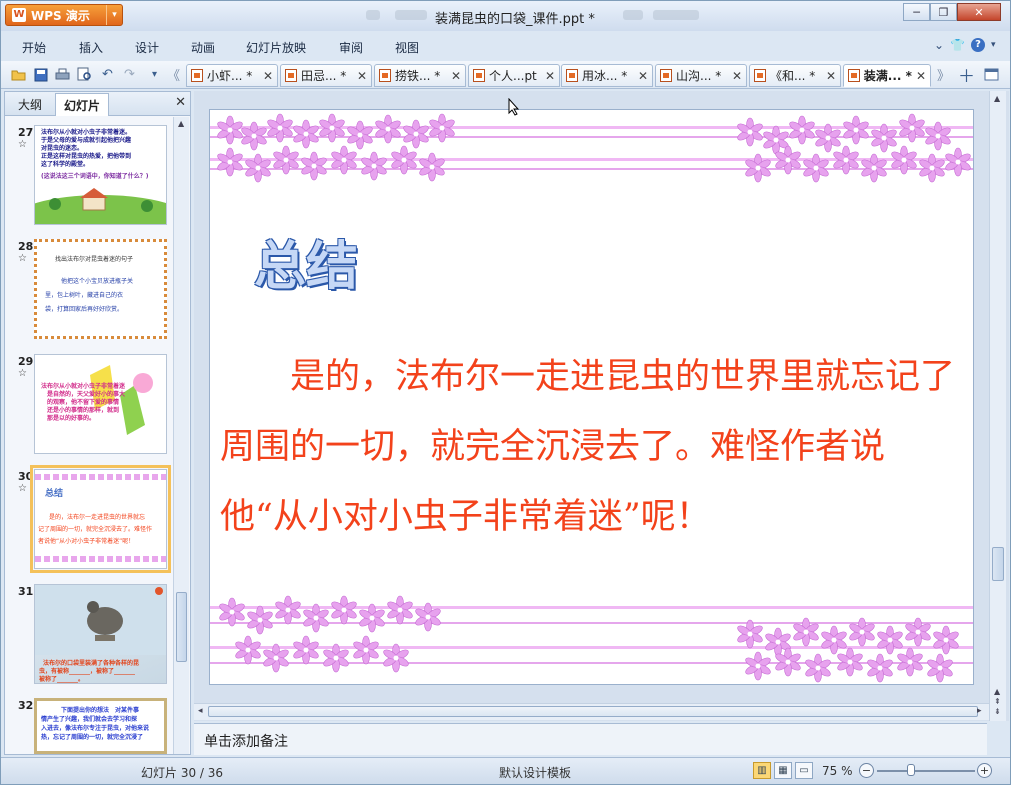 The width and height of the screenshot is (1011, 785). I want to click on doc-tab-1: 小虾... * ✕, so click(232, 75).